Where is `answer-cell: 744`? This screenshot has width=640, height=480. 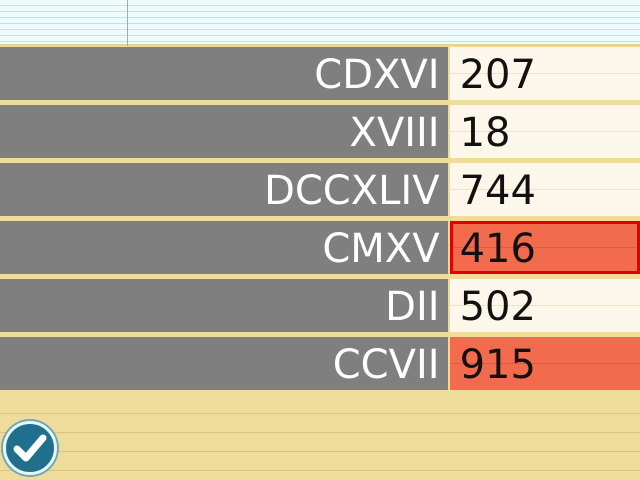
answer-cell: 744 is located at coordinates (544, 189).